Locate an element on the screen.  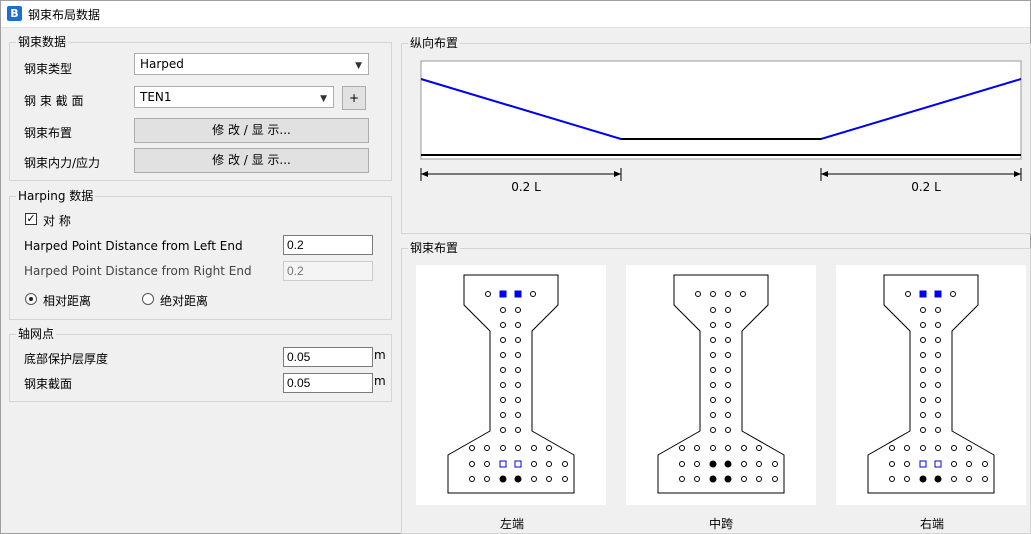
right-end-distance-input is located at coordinates (328, 271).